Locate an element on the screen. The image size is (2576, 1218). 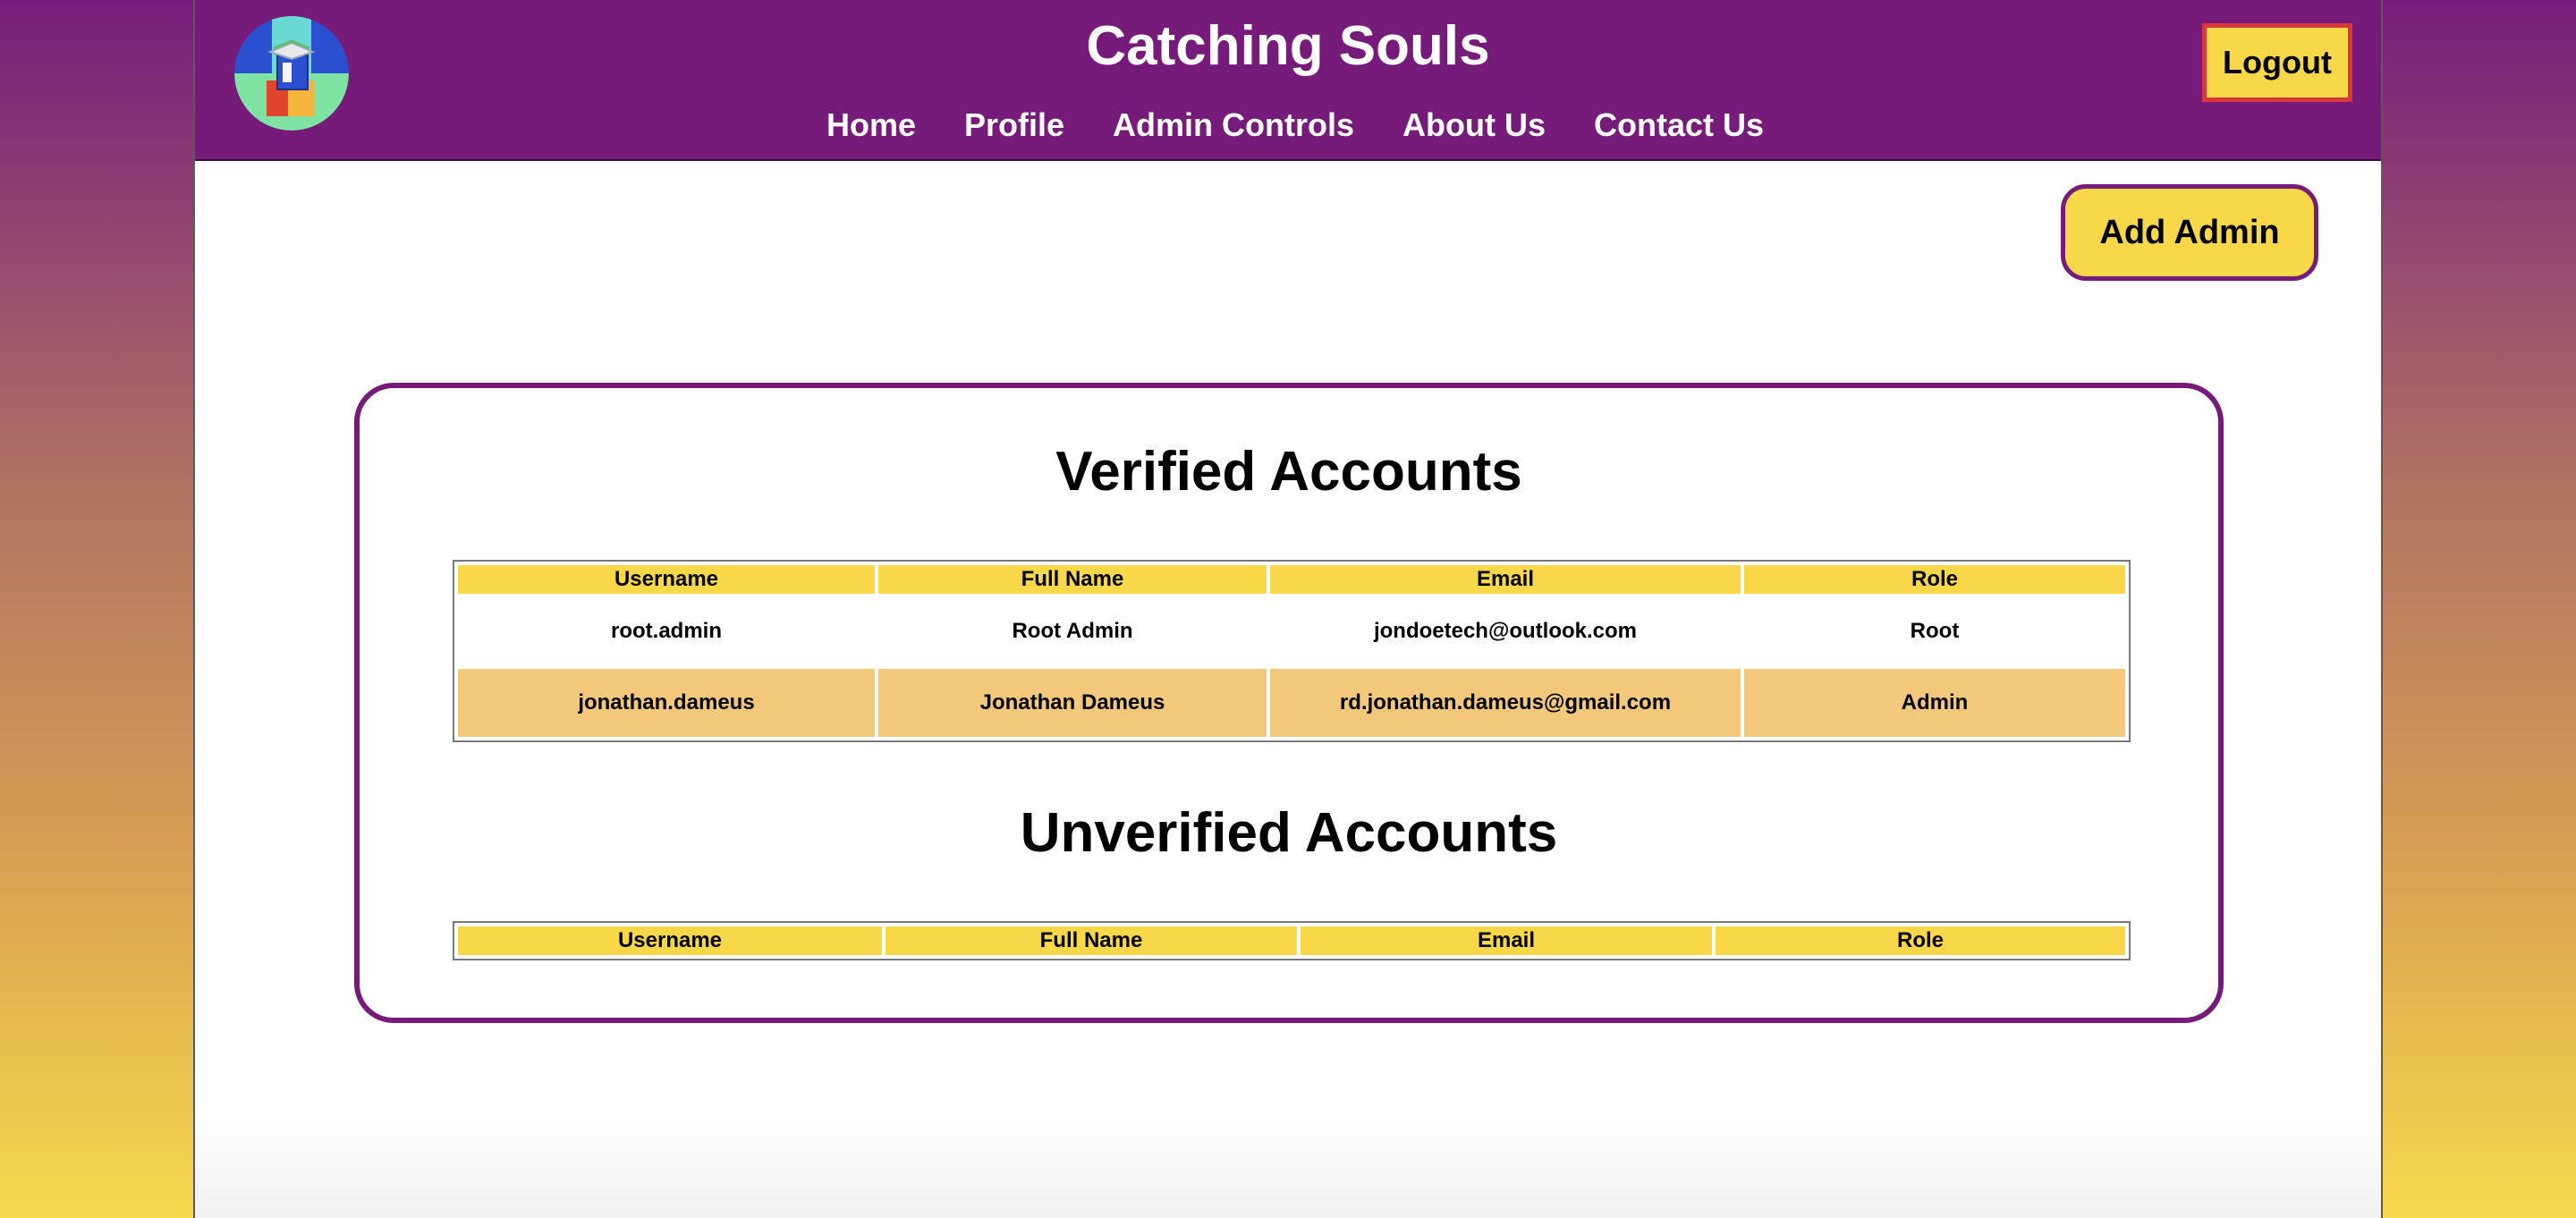
add-admin-button: Add Admin is located at coordinates (2189, 233).